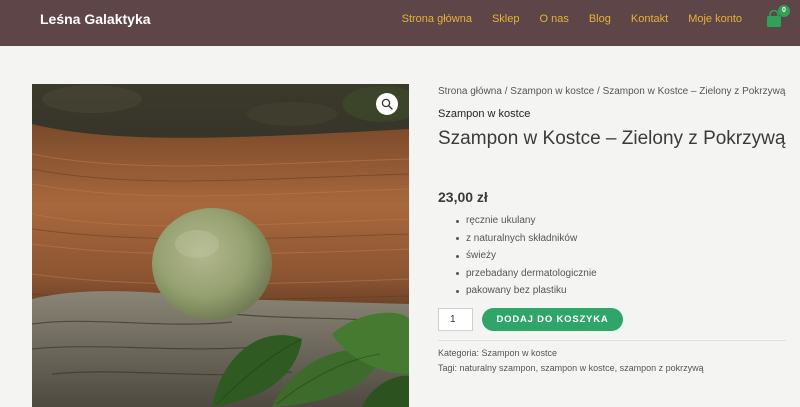  What do you see at coordinates (470, 91) in the screenshot?
I see `breadcrumb-home: Strona główna` at bounding box center [470, 91].